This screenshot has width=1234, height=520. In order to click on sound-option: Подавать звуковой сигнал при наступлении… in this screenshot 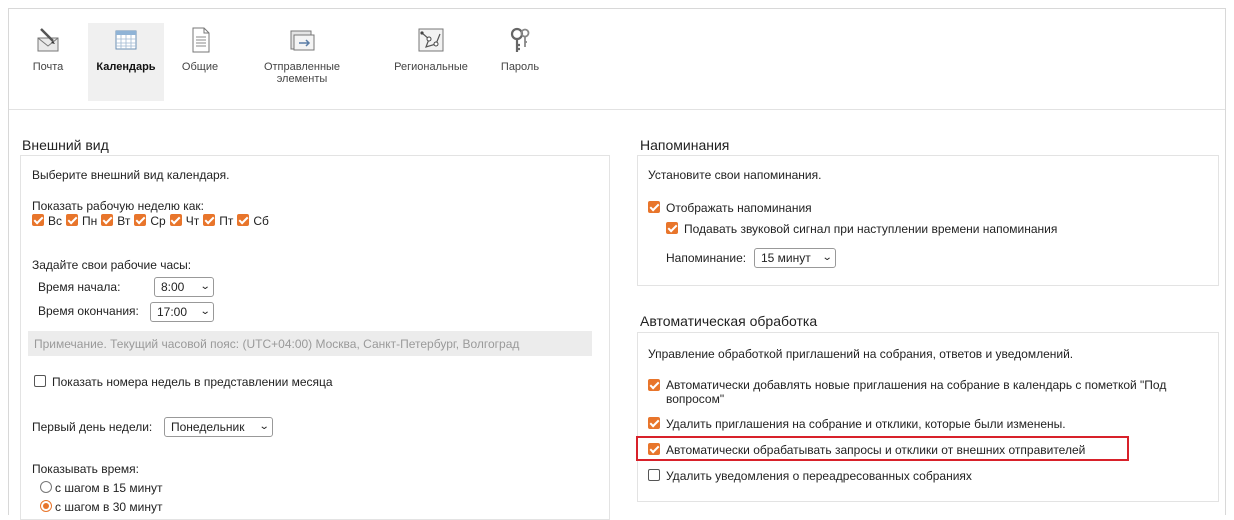, I will do `click(861, 229)`.